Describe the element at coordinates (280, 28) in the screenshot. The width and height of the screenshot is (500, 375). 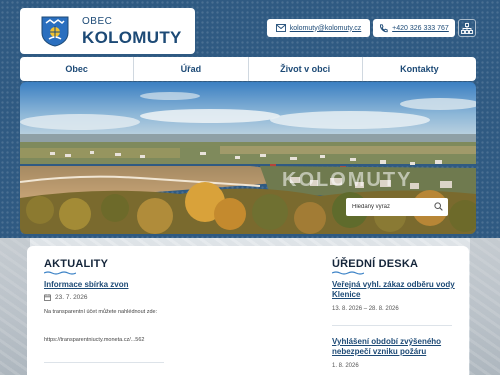
I see `mail-icon` at that location.